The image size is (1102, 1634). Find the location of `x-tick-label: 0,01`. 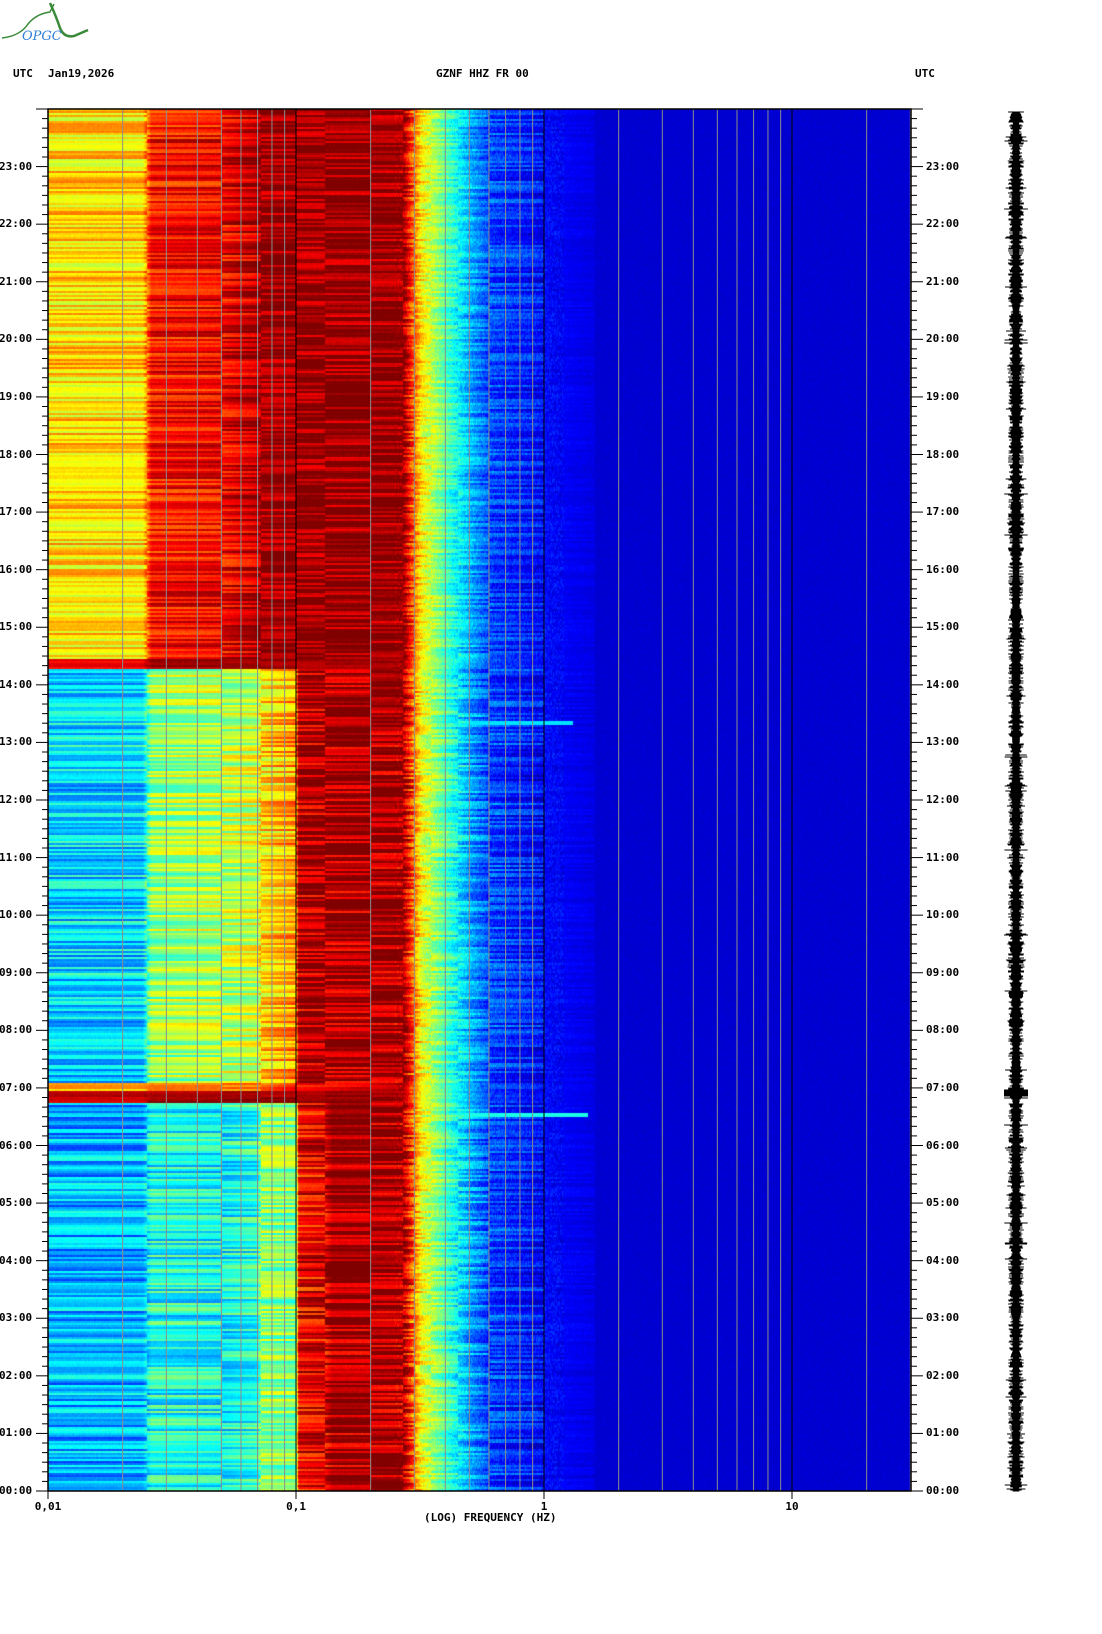

x-tick-label: 0,01 is located at coordinates (48, 1506).